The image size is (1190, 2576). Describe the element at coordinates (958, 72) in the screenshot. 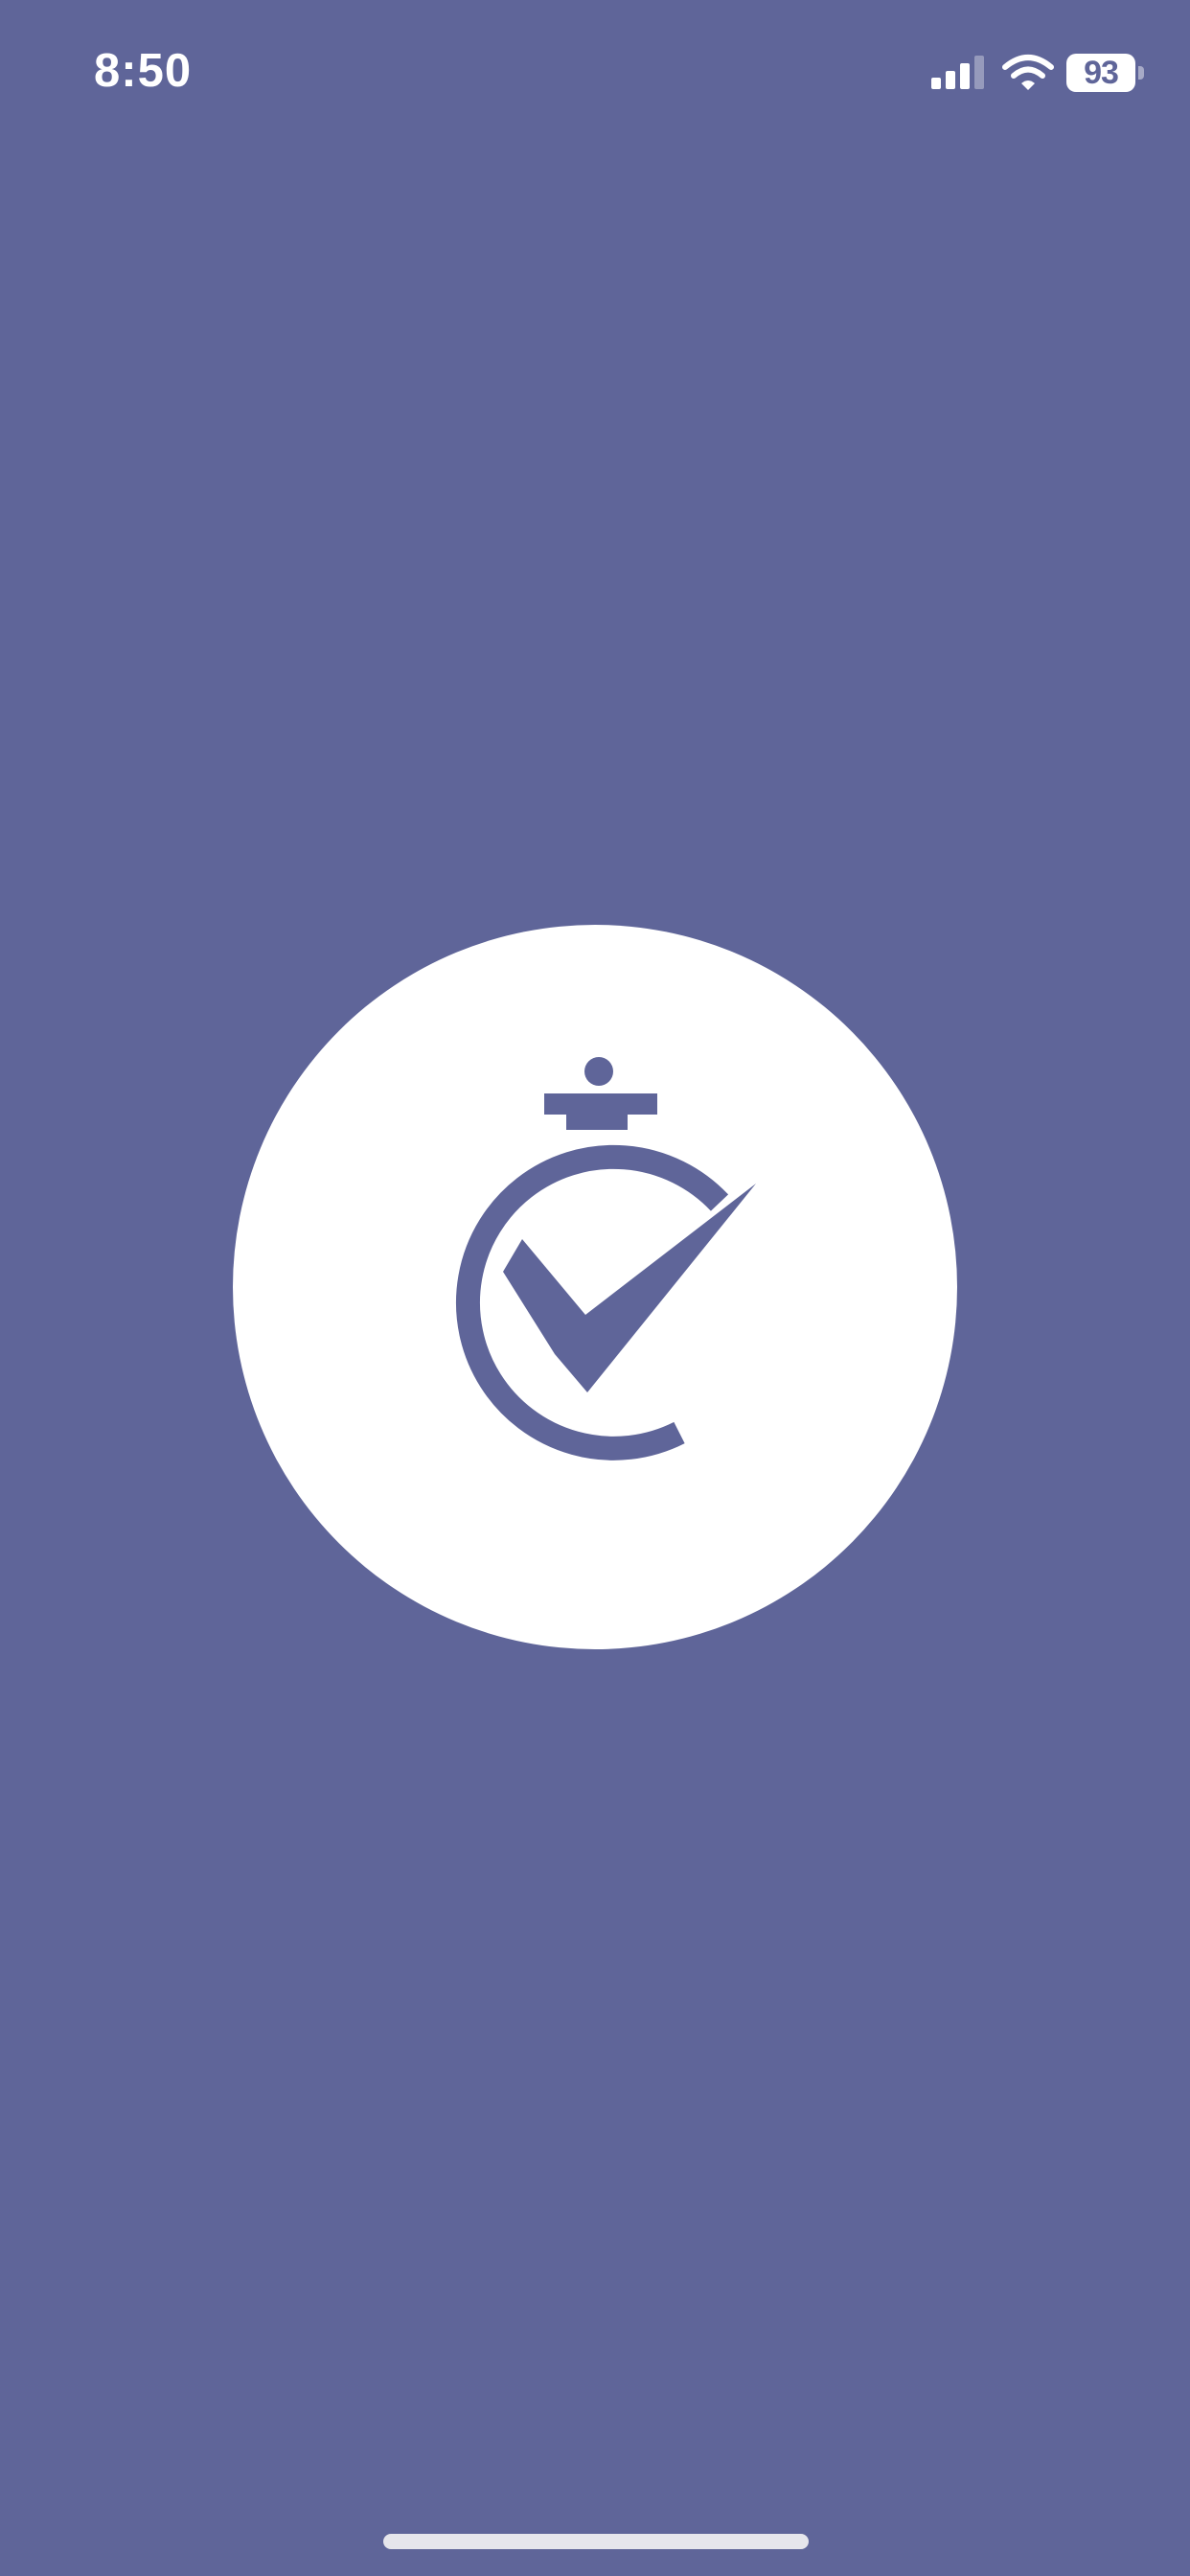

I see `signal-icon` at that location.